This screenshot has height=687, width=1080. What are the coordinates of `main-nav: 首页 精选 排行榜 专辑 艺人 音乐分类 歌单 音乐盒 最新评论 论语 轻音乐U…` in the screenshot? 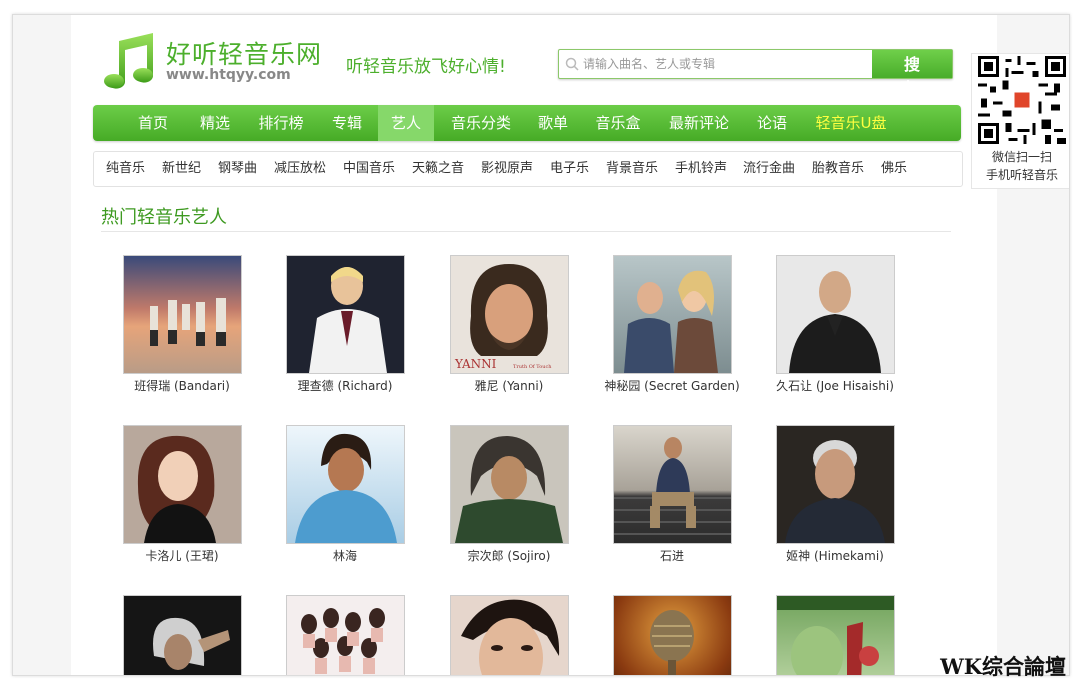 It's located at (527, 123).